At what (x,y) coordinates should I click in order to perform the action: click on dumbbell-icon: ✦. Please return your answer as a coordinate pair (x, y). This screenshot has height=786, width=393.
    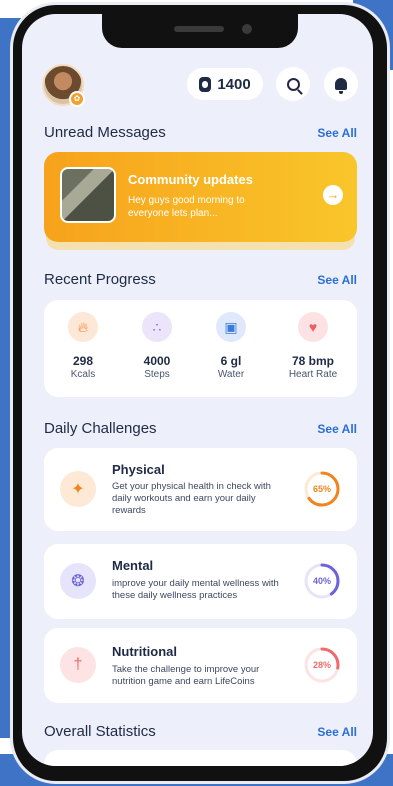
    Looking at the image, I should click on (78, 489).